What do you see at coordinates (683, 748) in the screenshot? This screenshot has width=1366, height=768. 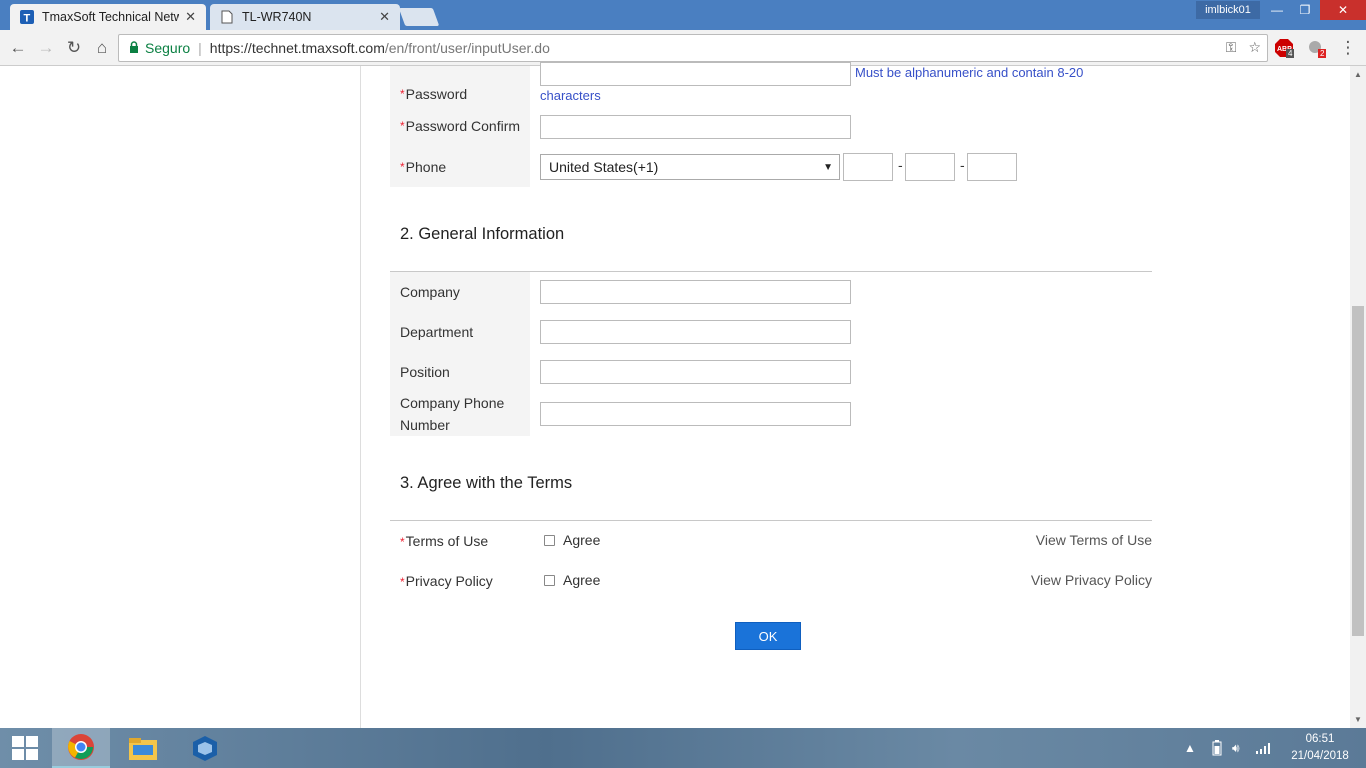 I see `windows-taskbar: ▲ 🔊︎ 06:51 21/04/2018` at bounding box center [683, 748].